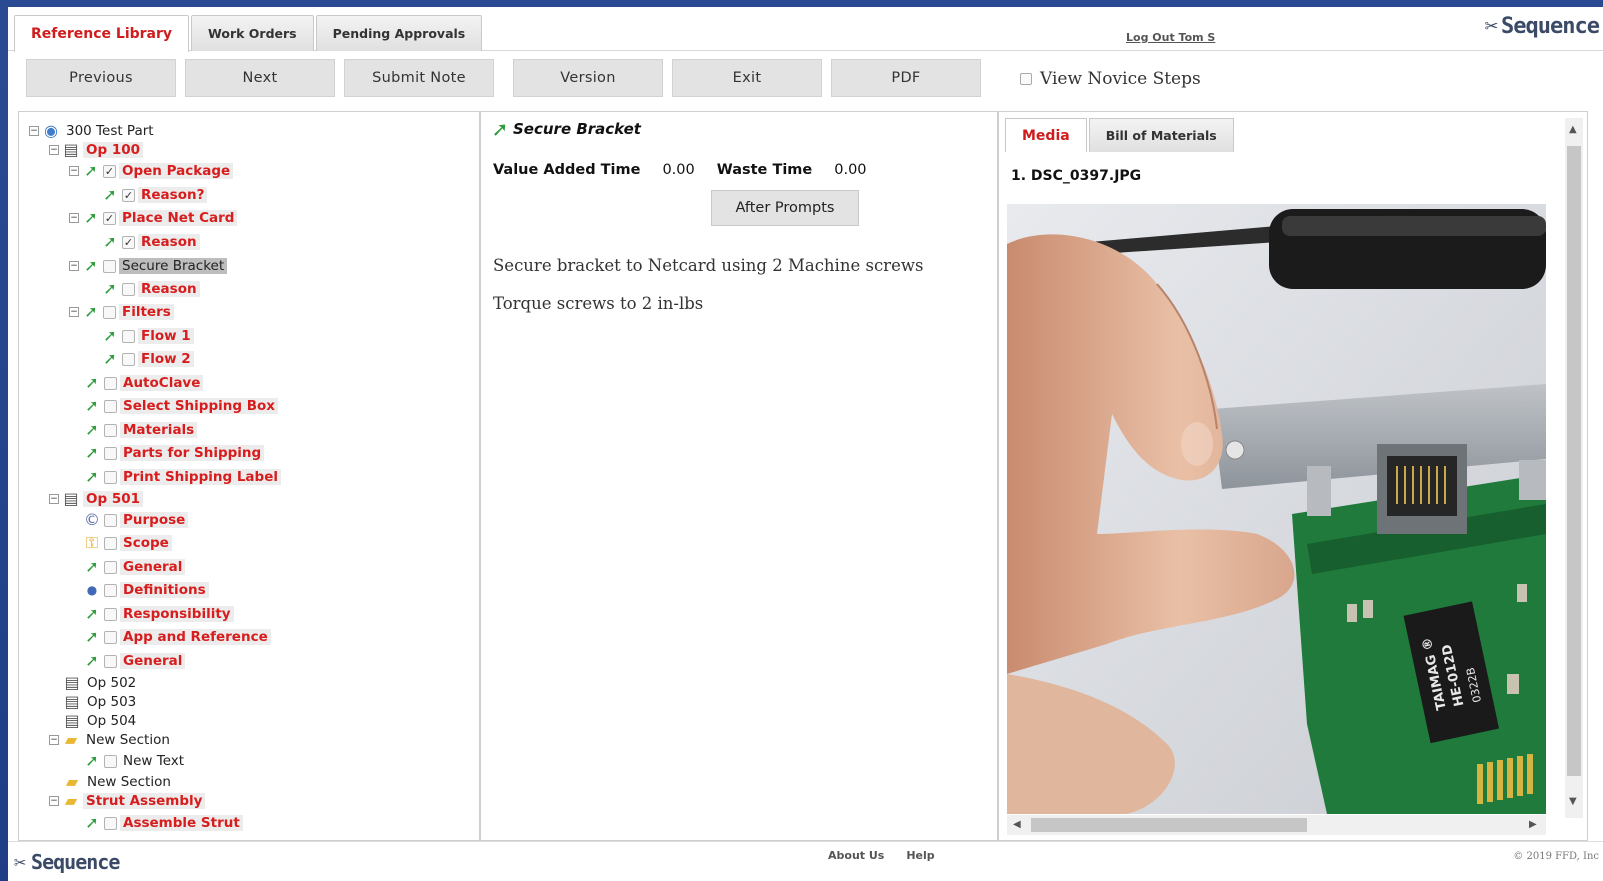  Describe the element at coordinates (101, 702) in the screenshot. I see `tree-node-op503: ▤ Op 503` at that location.